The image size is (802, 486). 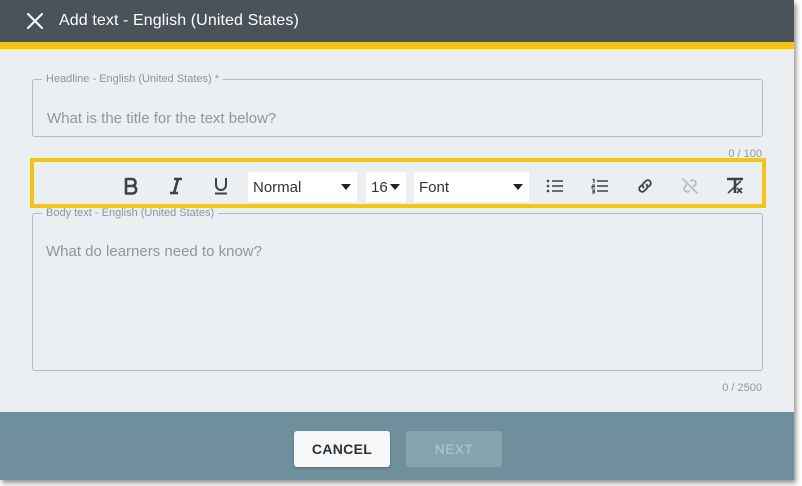 What do you see at coordinates (342, 449) in the screenshot?
I see `cancel-button: CANCEL` at bounding box center [342, 449].